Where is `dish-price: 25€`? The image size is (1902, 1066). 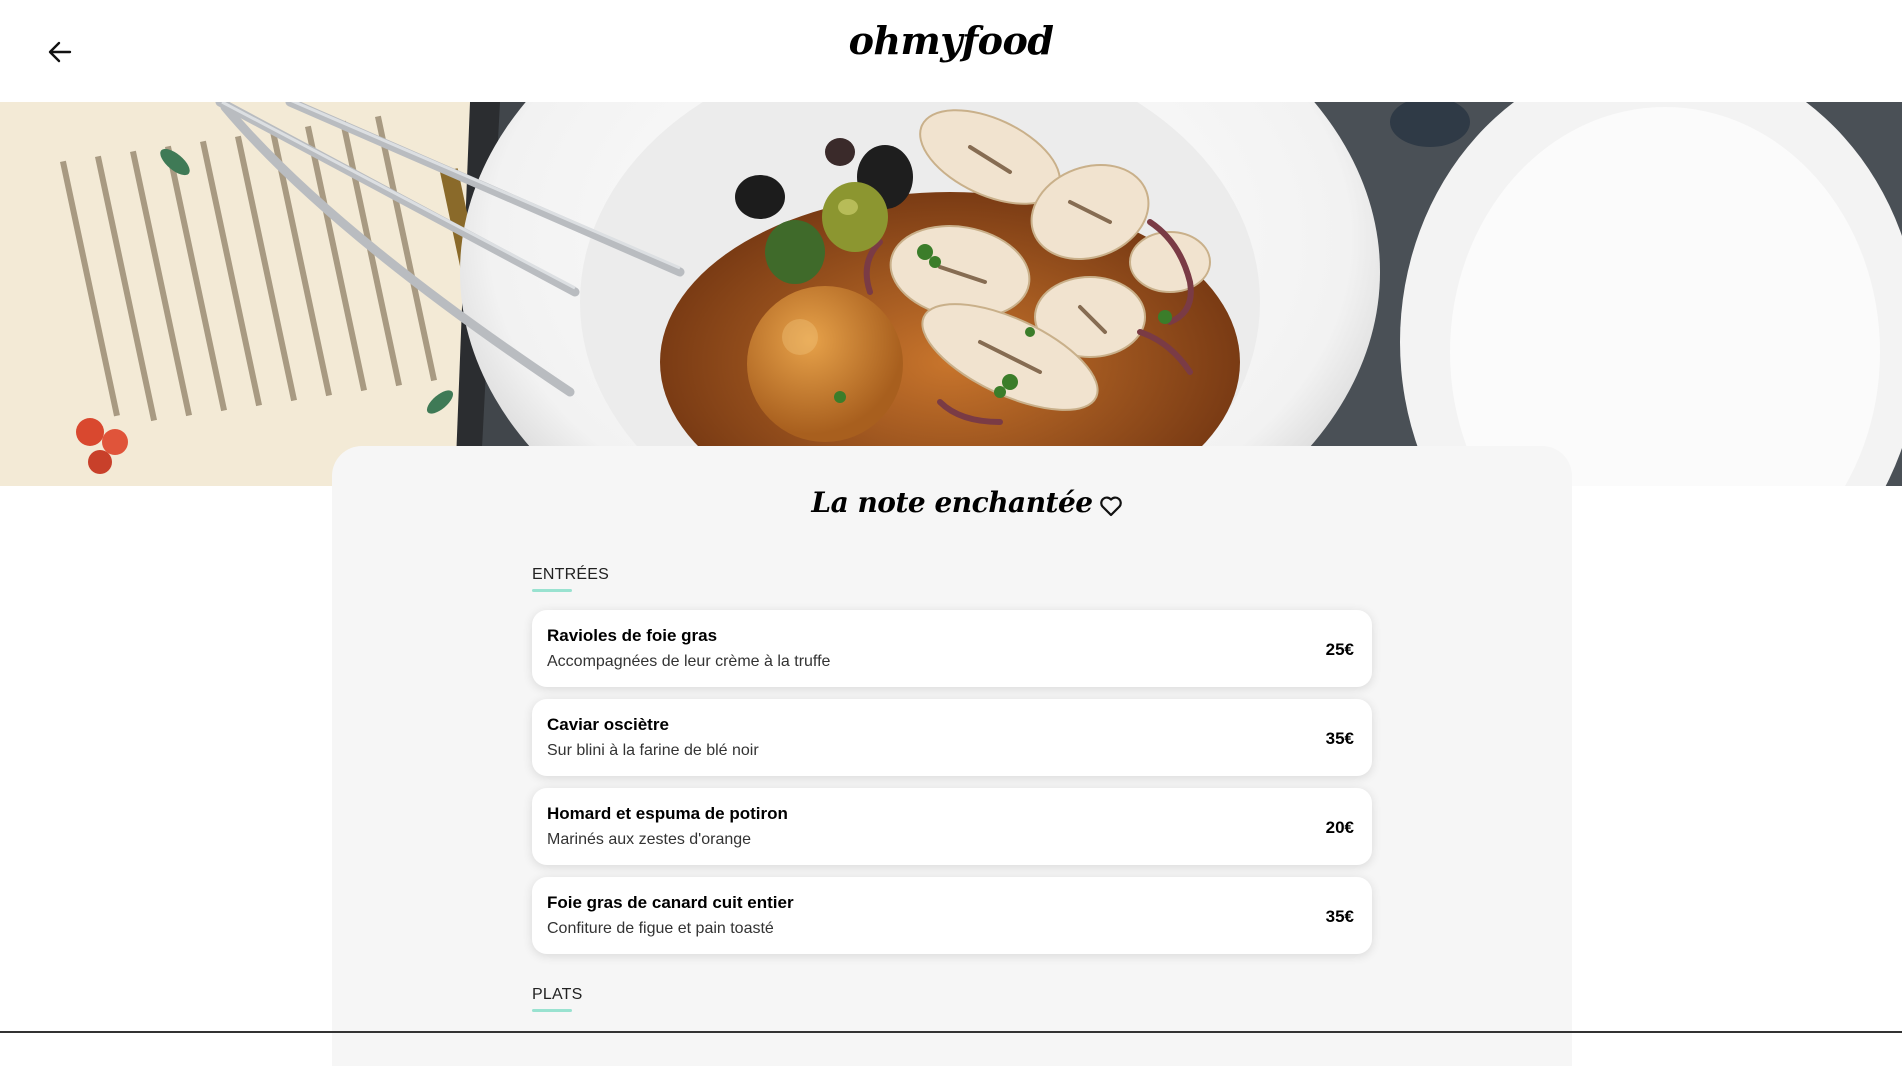
dish-price: 25€ is located at coordinates (1339, 649).